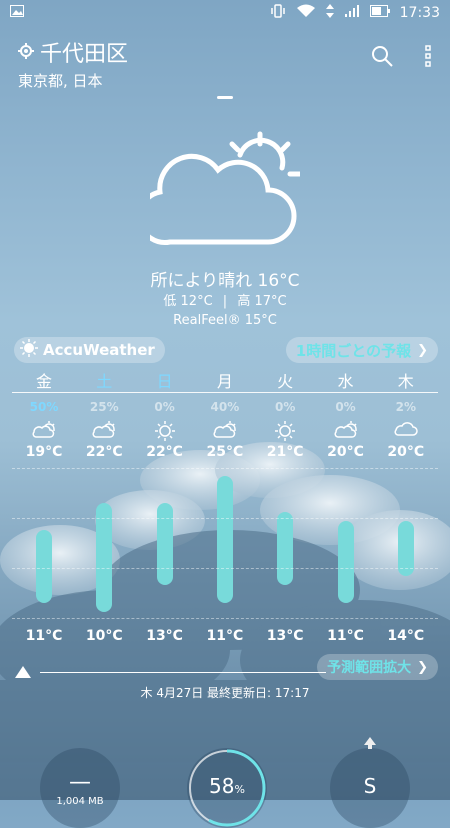 This screenshot has height=828, width=450. What do you see at coordinates (225, 693) in the screenshot?
I see `last-updated: 木 4月27日 最終更新日: 17:17` at bounding box center [225, 693].